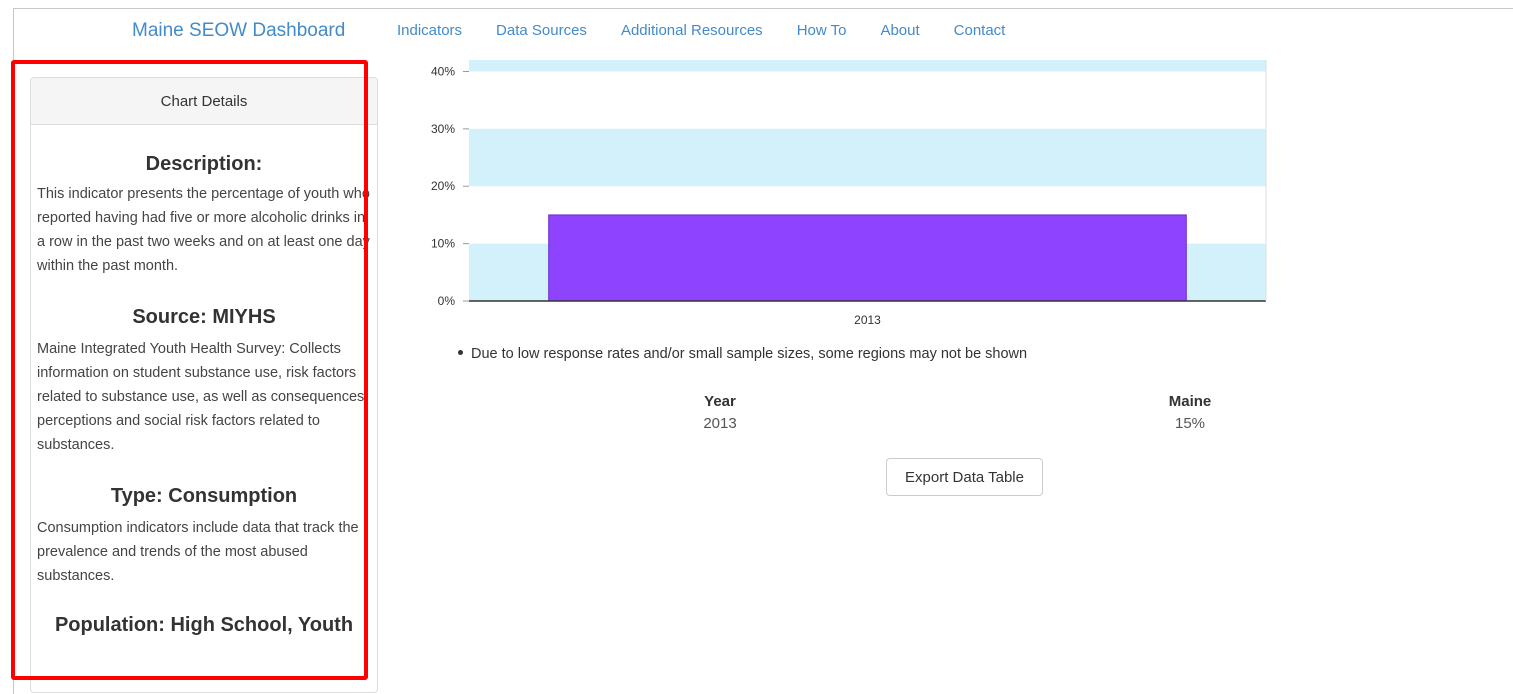 The width and height of the screenshot is (1513, 694). I want to click on window-border-left, so click(13, 351).